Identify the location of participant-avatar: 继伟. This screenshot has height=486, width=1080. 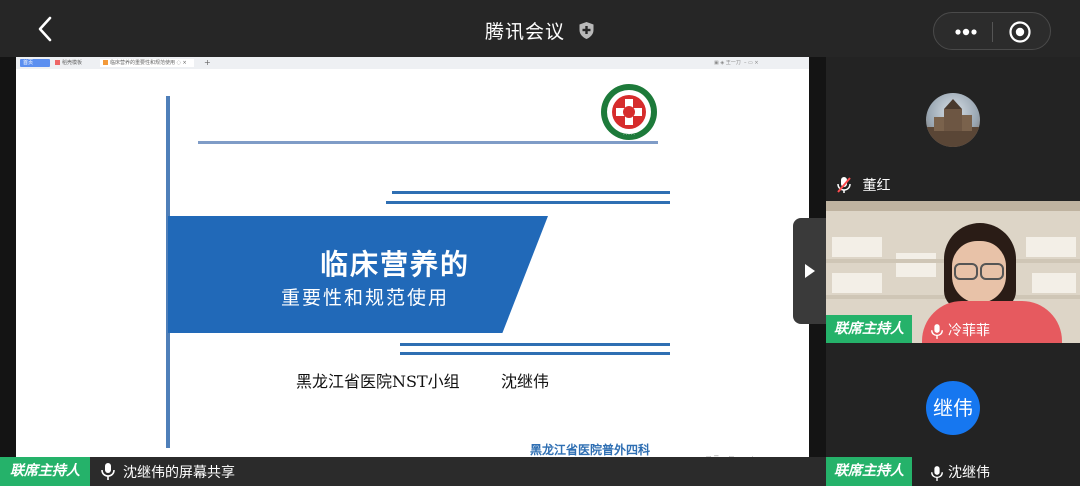
(953, 408).